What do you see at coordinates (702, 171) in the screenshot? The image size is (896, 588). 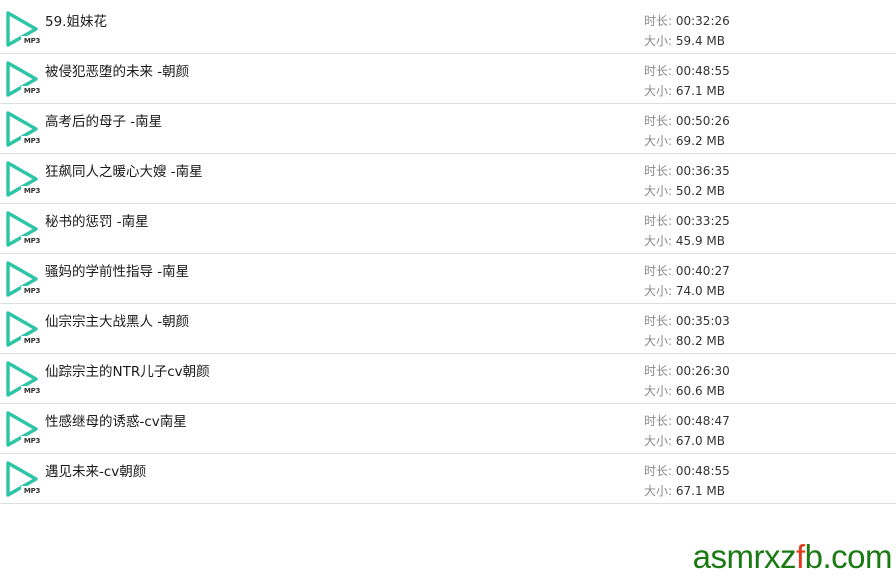 I see `duration-value: 00:36:35` at bounding box center [702, 171].